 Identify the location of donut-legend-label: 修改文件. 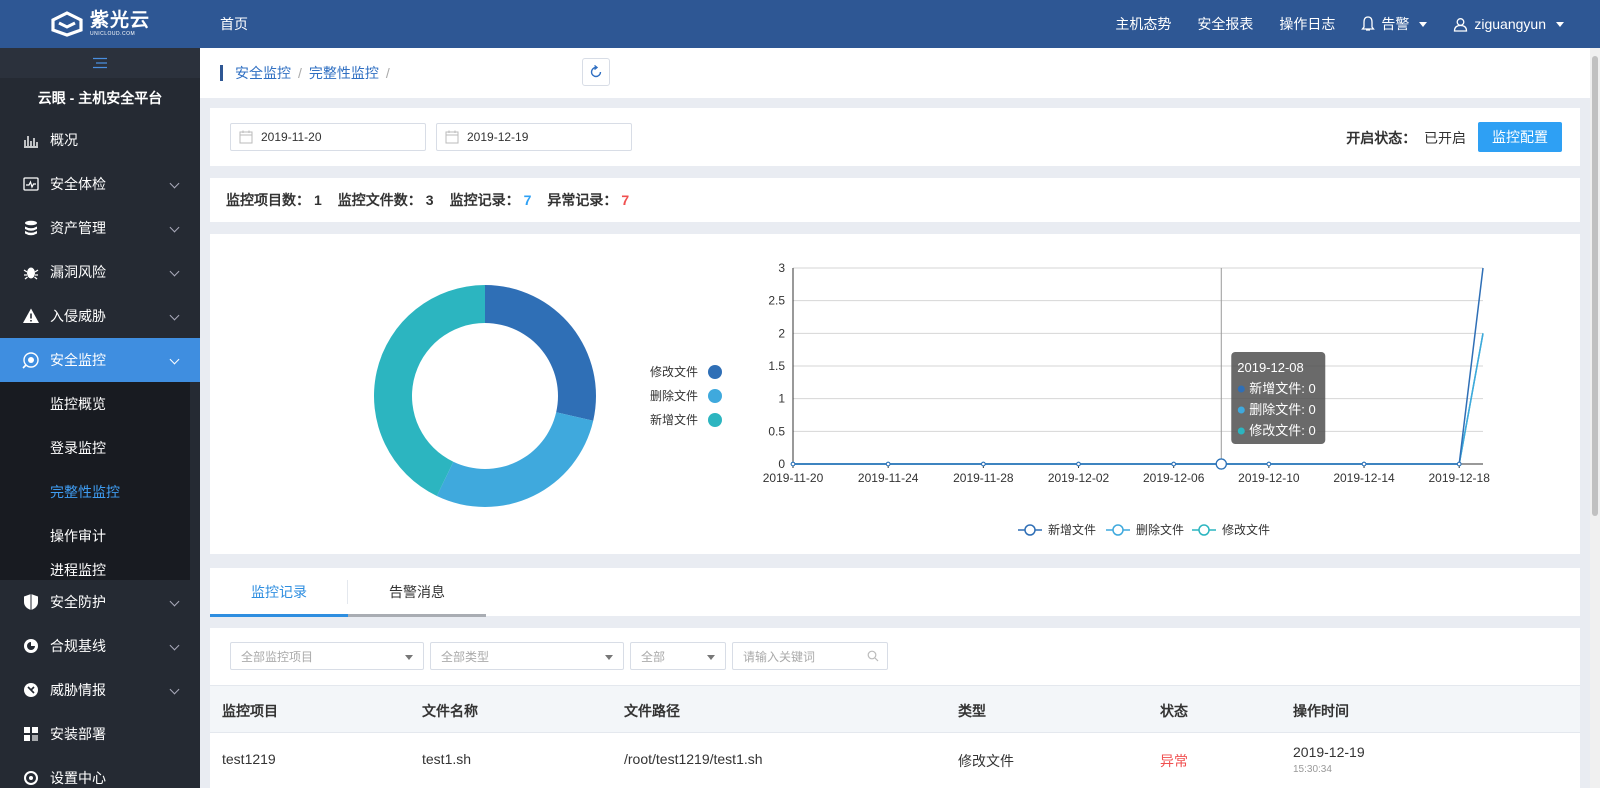
(674, 371).